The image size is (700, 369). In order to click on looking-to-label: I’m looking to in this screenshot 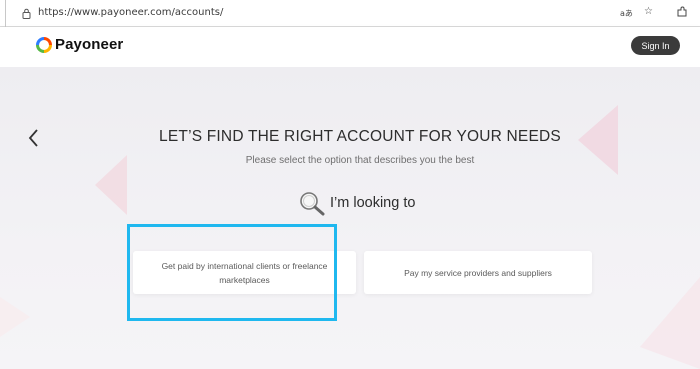, I will do `click(373, 203)`.